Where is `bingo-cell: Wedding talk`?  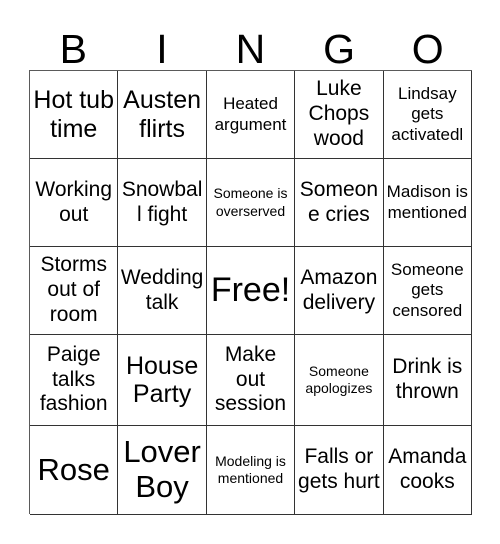
bingo-cell: Wedding talk is located at coordinates (162, 291).